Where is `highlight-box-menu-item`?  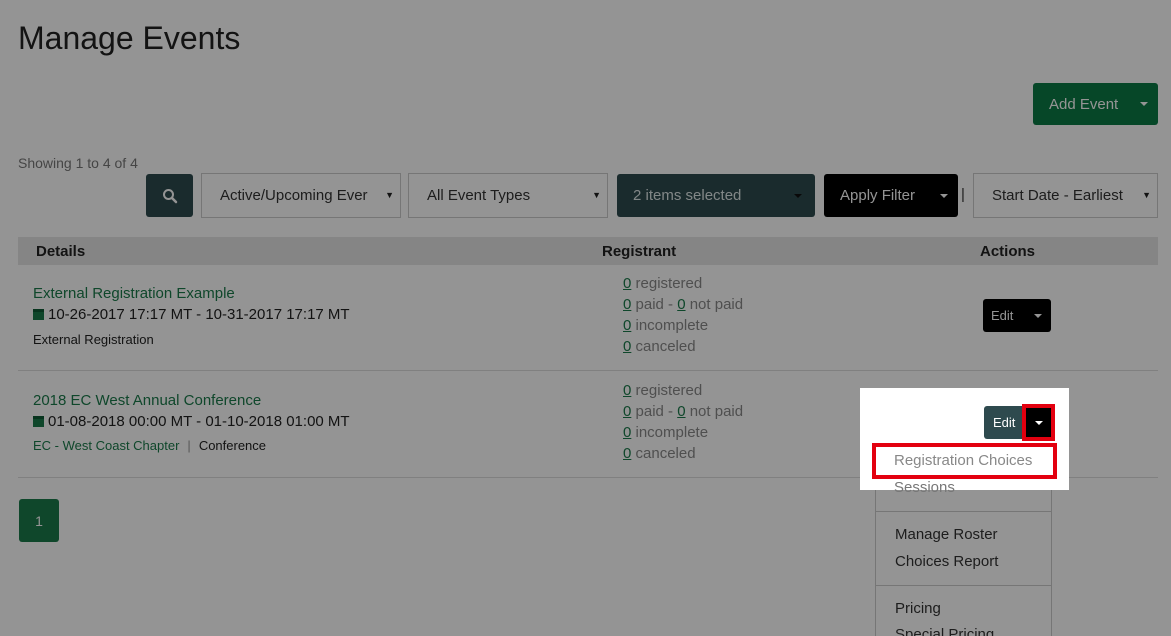
highlight-box-menu-item is located at coordinates (964, 461).